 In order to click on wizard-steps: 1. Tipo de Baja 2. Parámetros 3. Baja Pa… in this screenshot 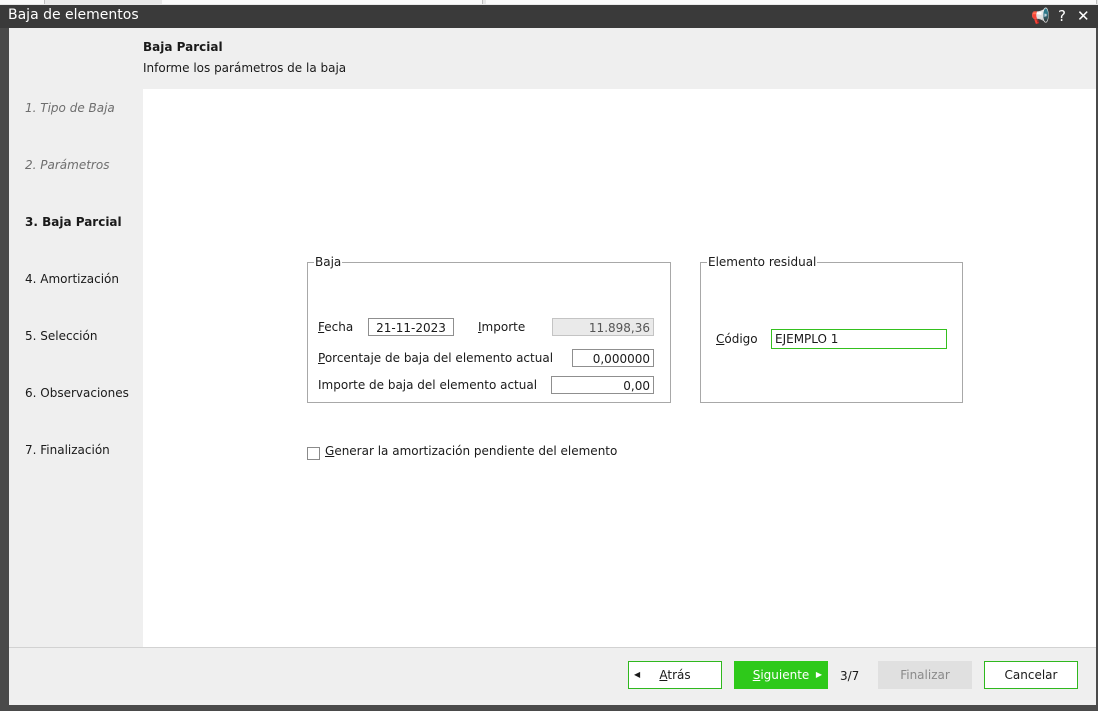, I will do `click(76, 368)`.